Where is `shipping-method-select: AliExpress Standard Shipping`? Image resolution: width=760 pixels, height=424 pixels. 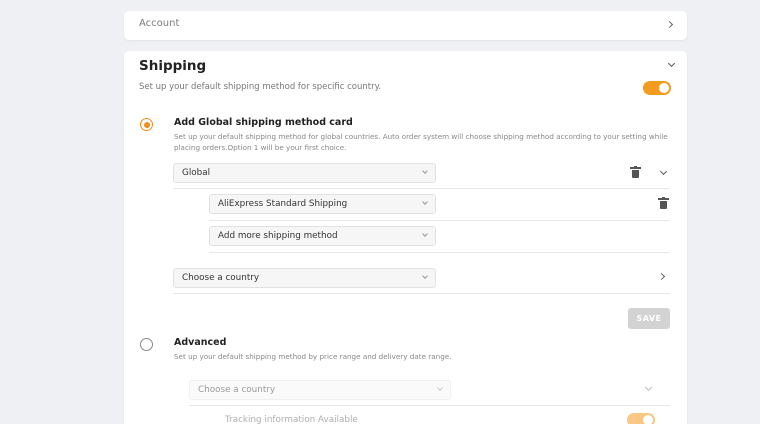
shipping-method-select: AliExpress Standard Shipping is located at coordinates (322, 204).